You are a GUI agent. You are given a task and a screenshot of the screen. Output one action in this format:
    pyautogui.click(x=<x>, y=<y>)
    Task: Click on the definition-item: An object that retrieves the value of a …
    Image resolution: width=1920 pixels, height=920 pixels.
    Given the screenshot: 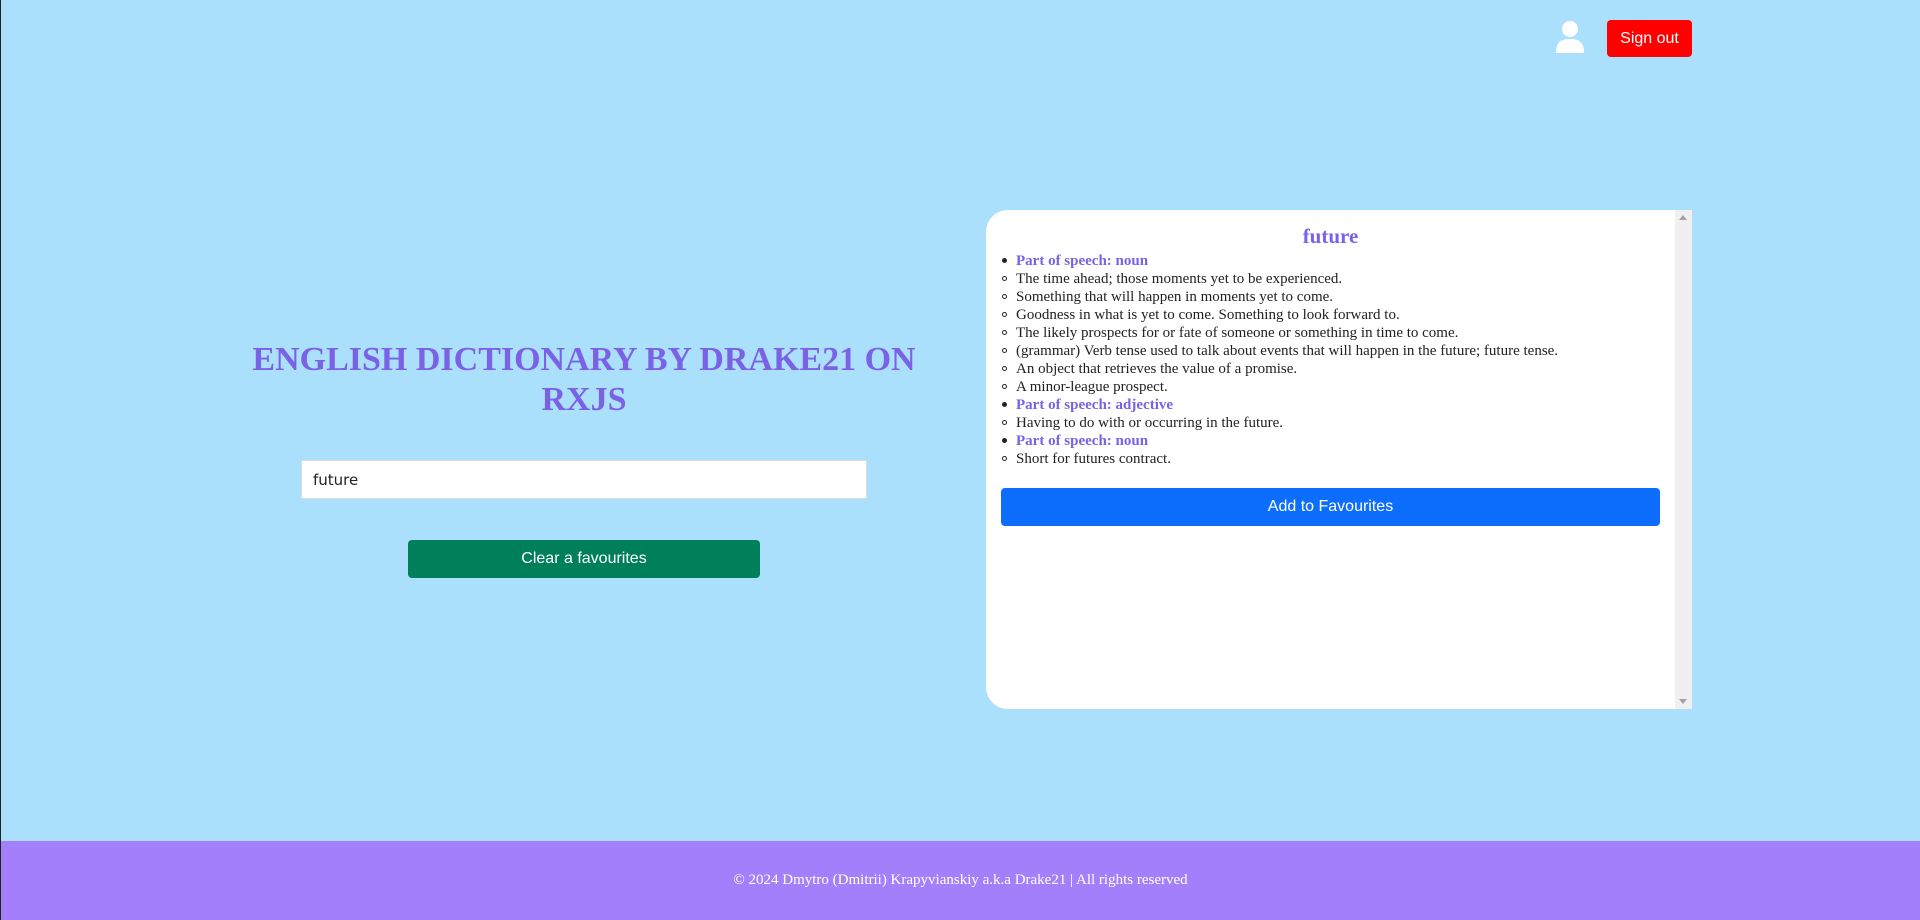 What is the action you would take?
    pyautogui.click(x=1330, y=369)
    